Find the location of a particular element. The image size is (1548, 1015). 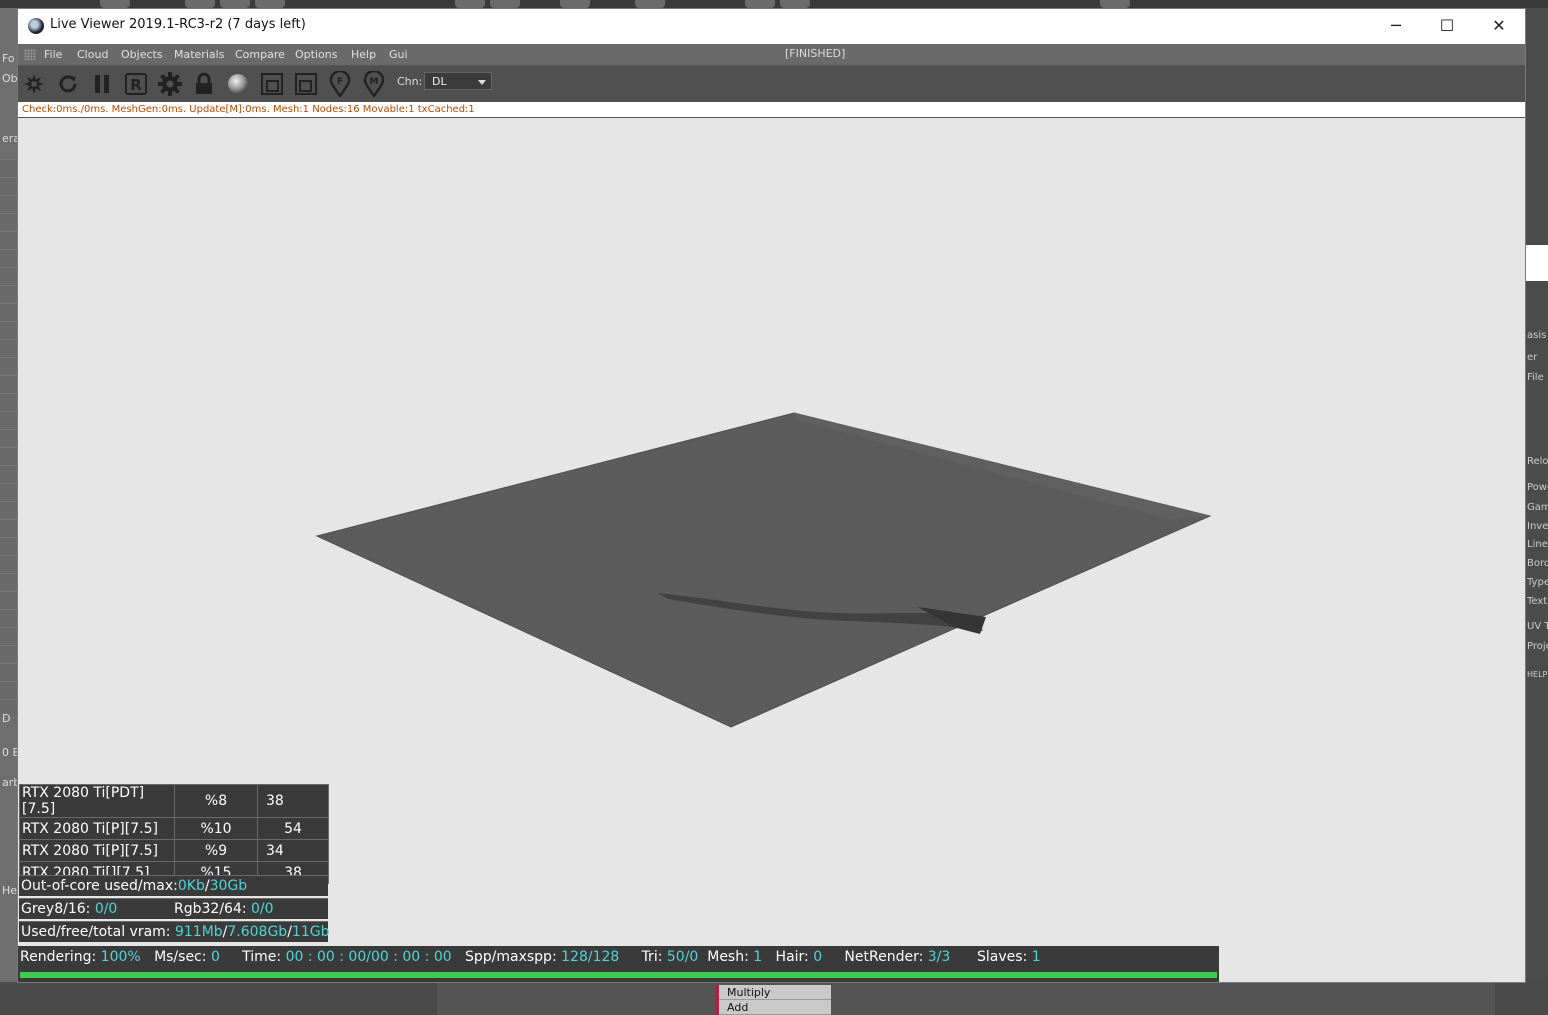

render-progress-fill is located at coordinates (618, 975).